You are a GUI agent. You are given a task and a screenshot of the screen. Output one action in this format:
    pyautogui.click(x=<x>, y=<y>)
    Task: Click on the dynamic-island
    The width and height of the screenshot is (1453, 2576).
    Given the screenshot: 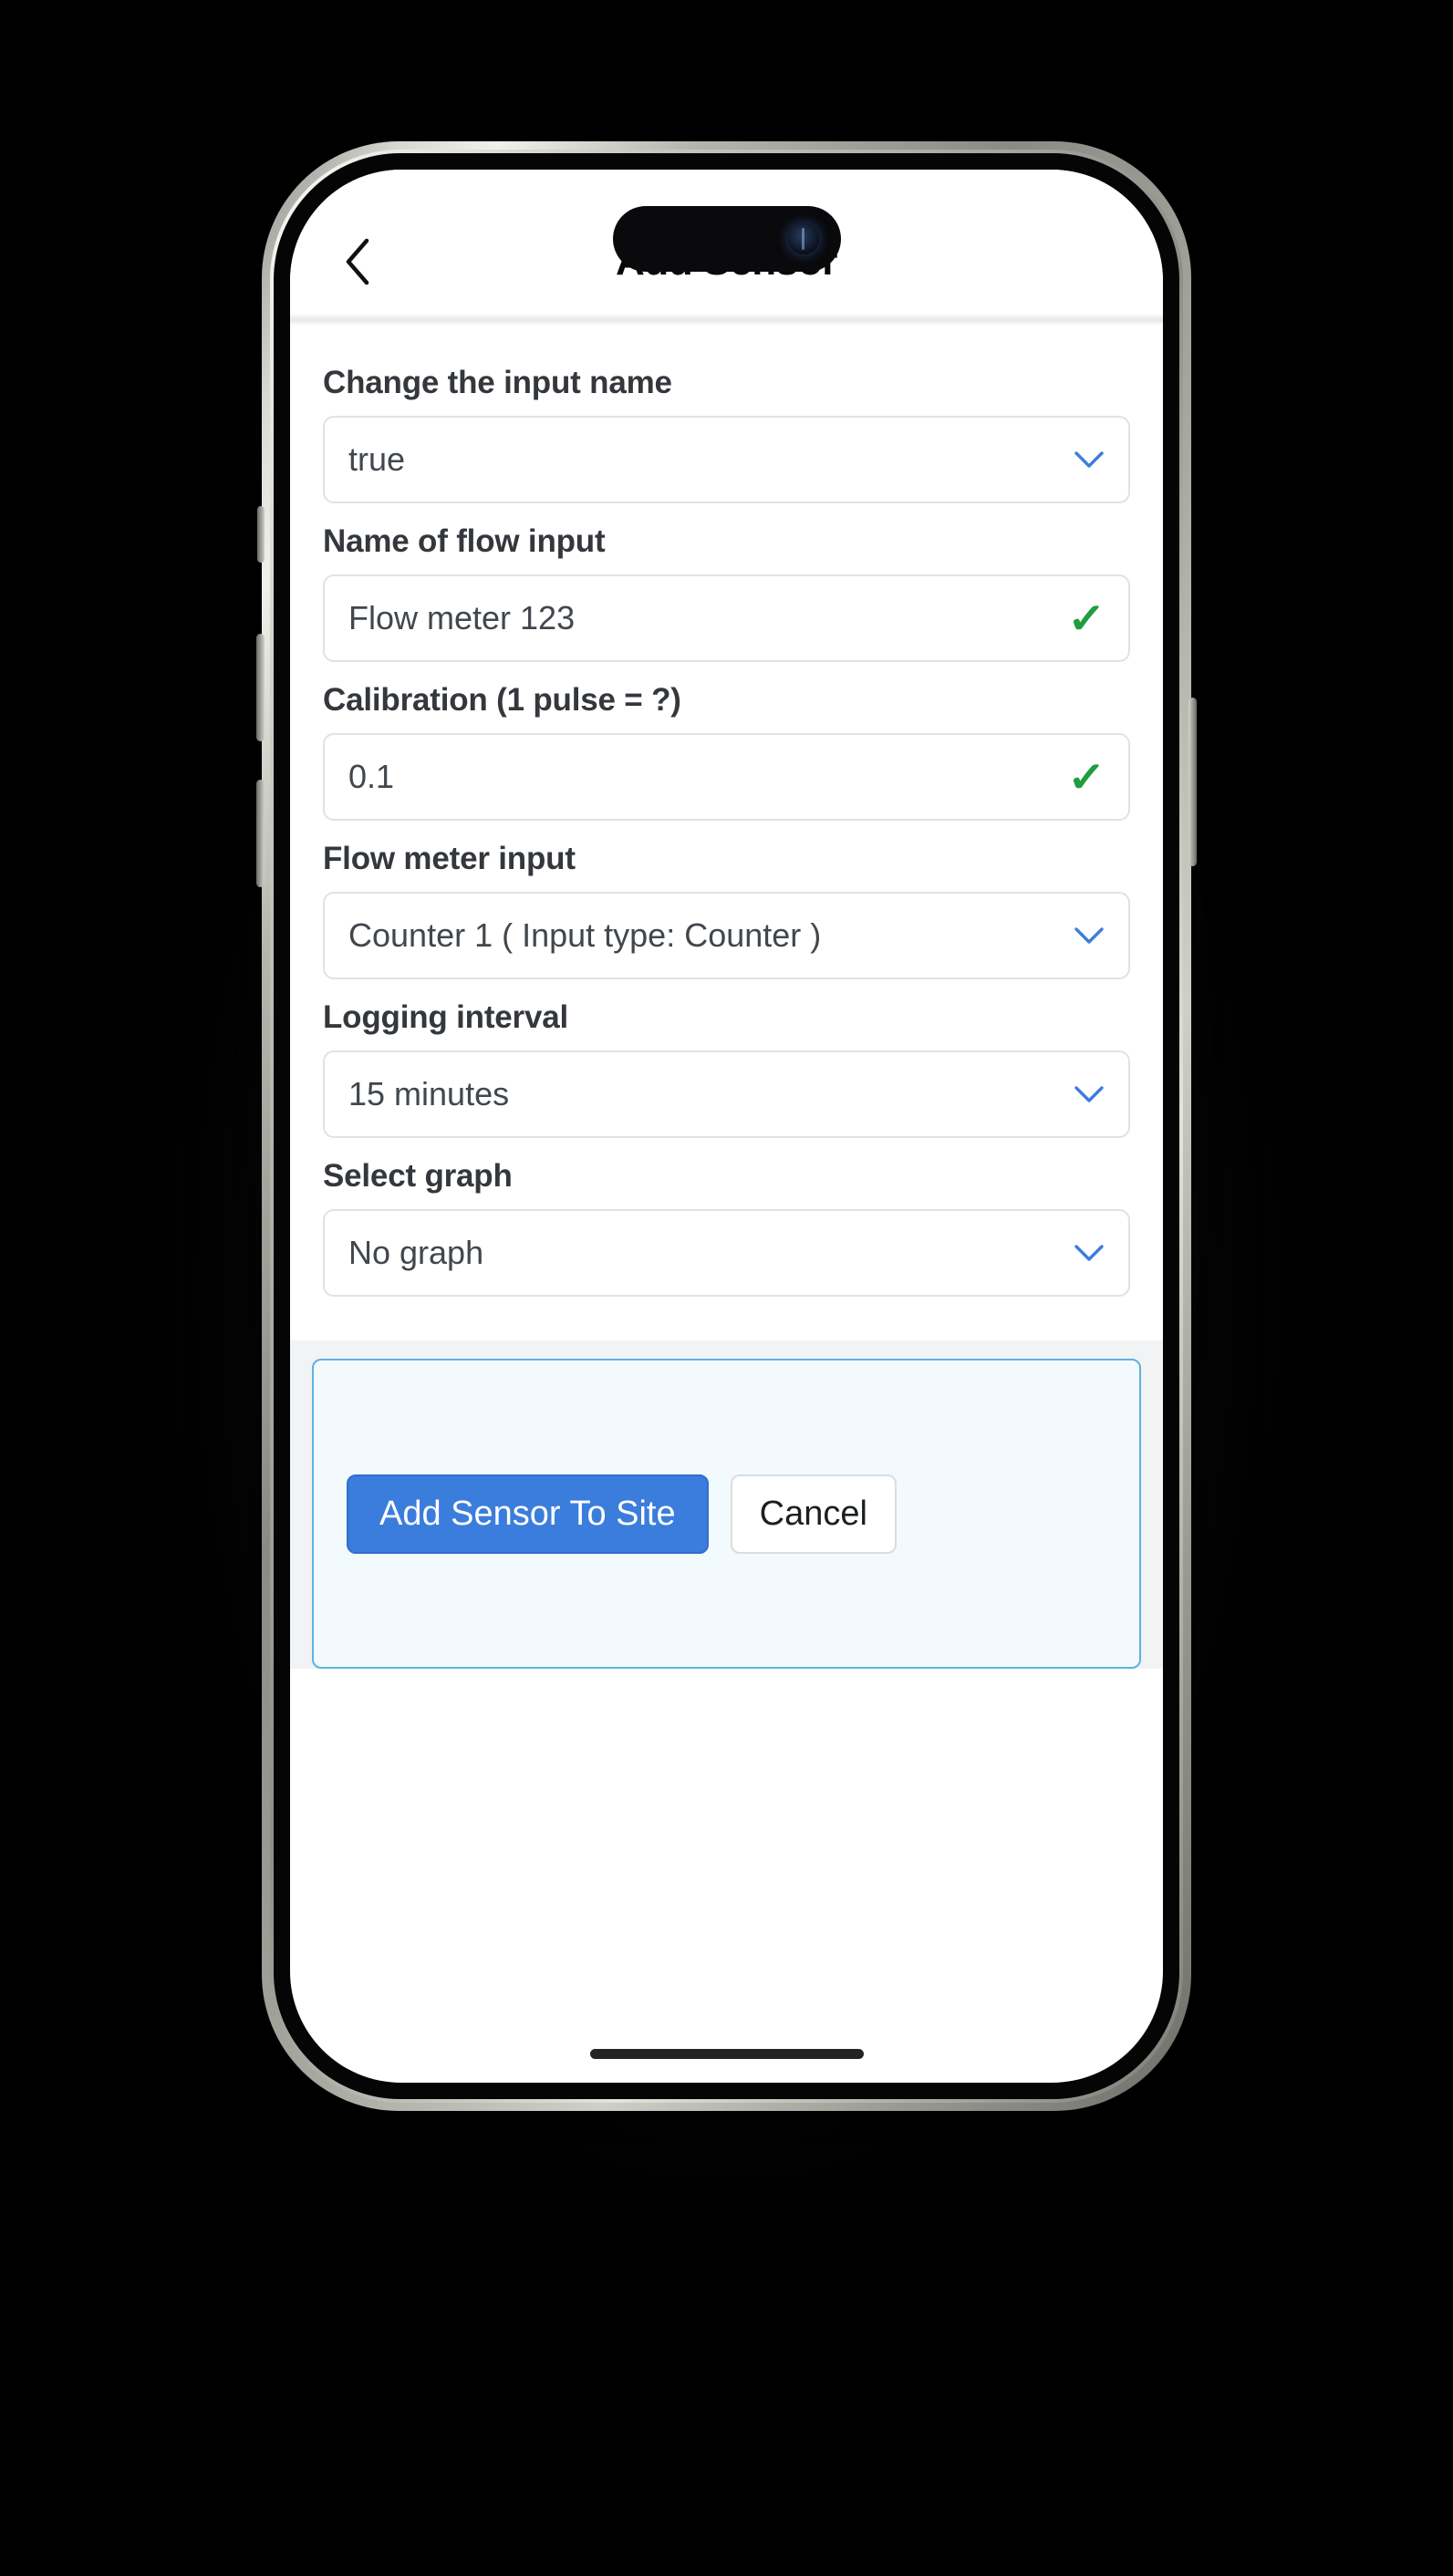 What is the action you would take?
    pyautogui.click(x=726, y=239)
    